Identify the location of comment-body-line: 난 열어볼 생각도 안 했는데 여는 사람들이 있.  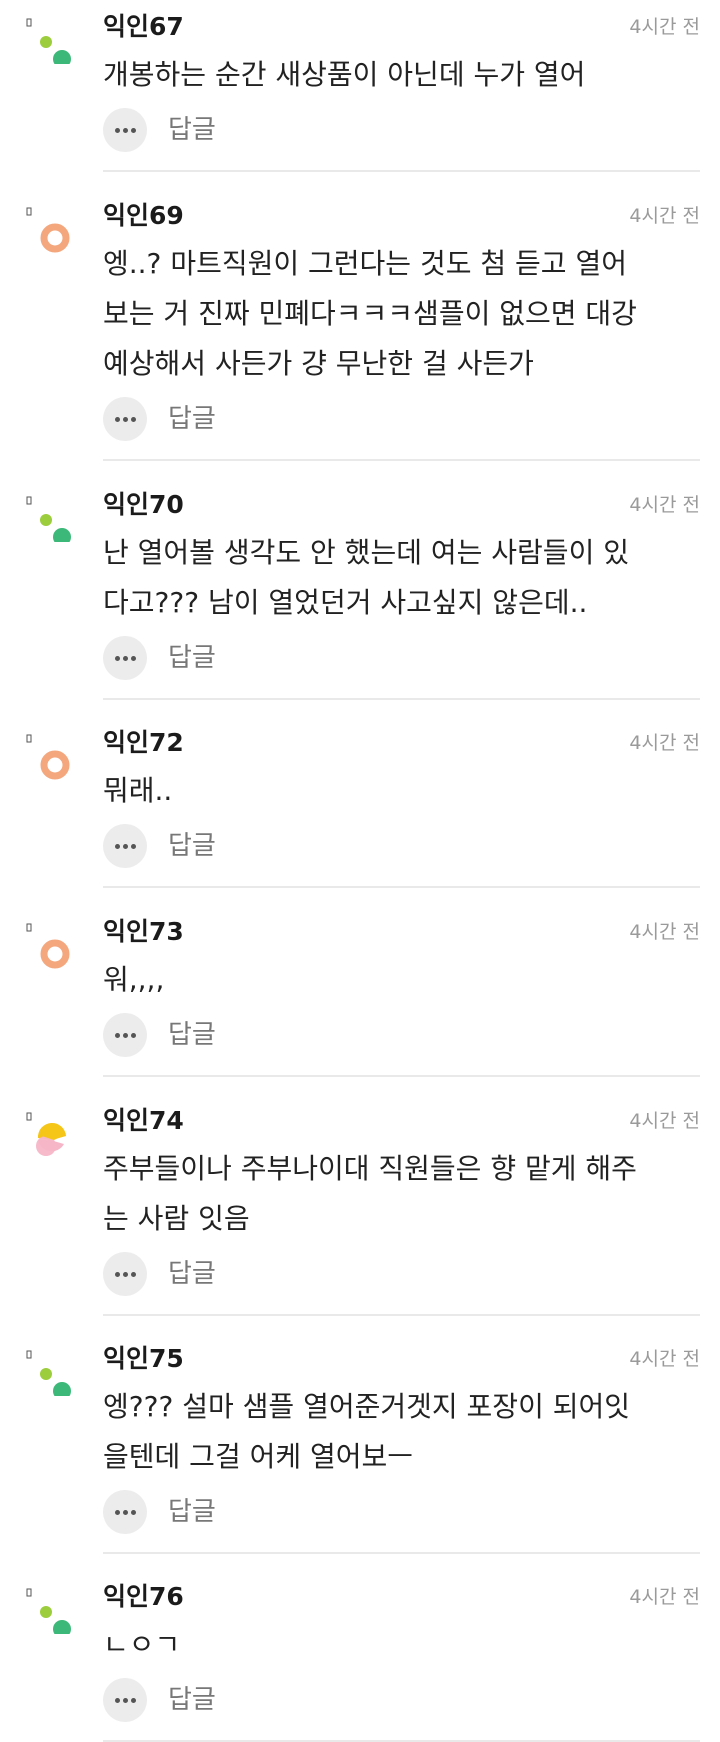
(366, 552).